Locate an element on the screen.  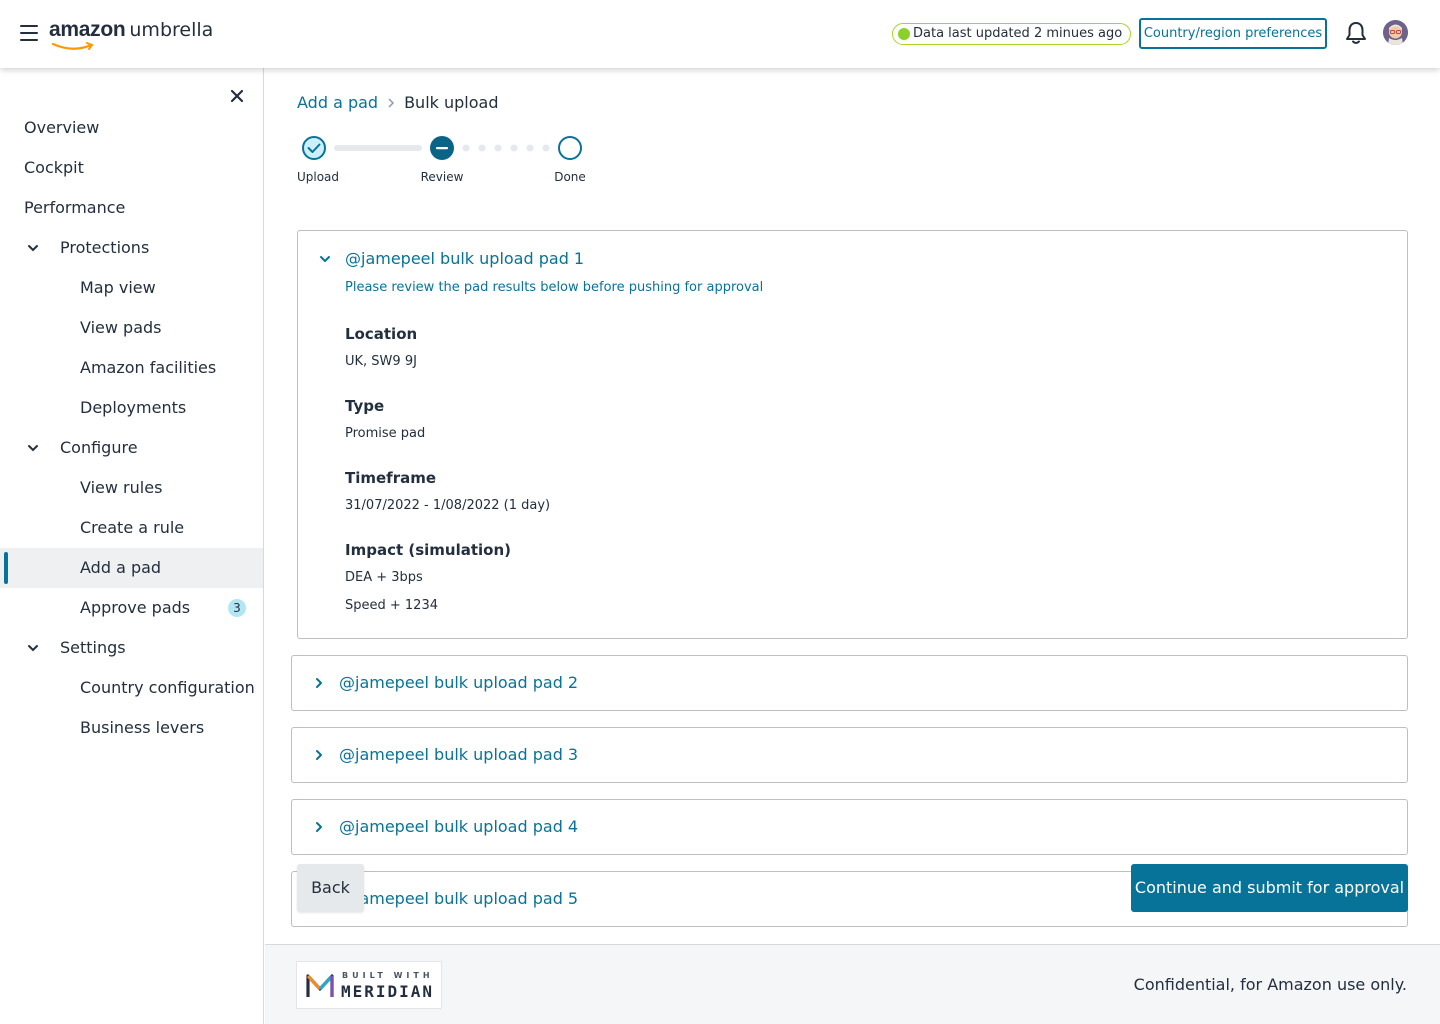
sidebar-item-settings: Settings is located at coordinates (131, 648).